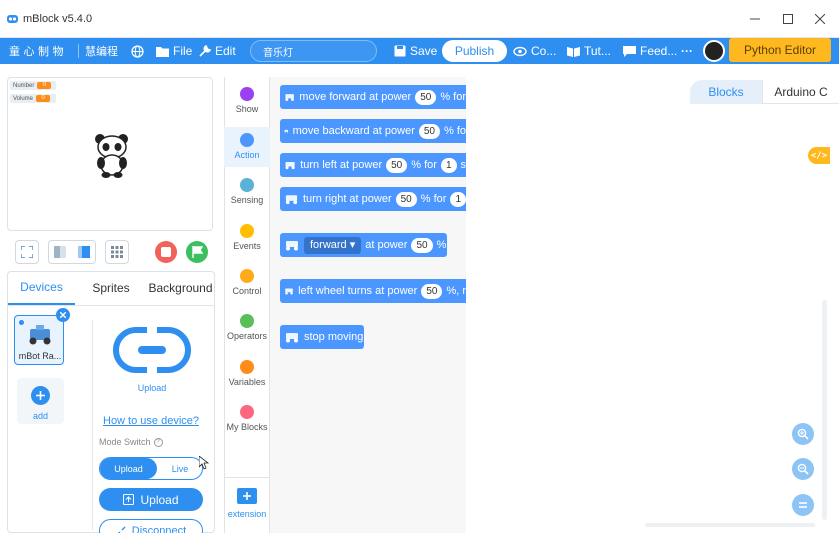 This screenshot has height=544, width=839. I want to click on category-sensing: Sensing, so click(247, 191).